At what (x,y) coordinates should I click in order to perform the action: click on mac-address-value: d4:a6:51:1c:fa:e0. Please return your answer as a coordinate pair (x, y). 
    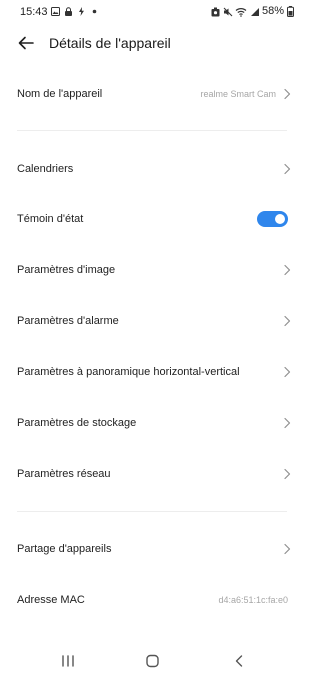
    Looking at the image, I should click on (253, 600).